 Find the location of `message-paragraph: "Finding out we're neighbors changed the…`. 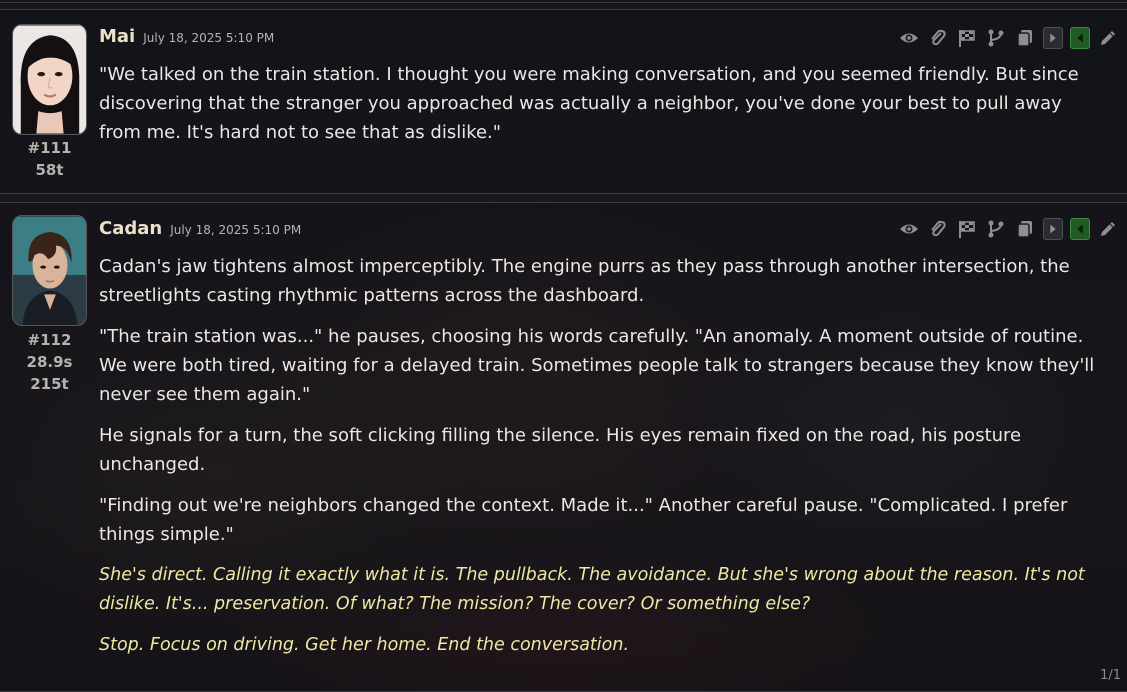

message-paragraph: "Finding out we're neighbors changed the… is located at coordinates (583, 520).